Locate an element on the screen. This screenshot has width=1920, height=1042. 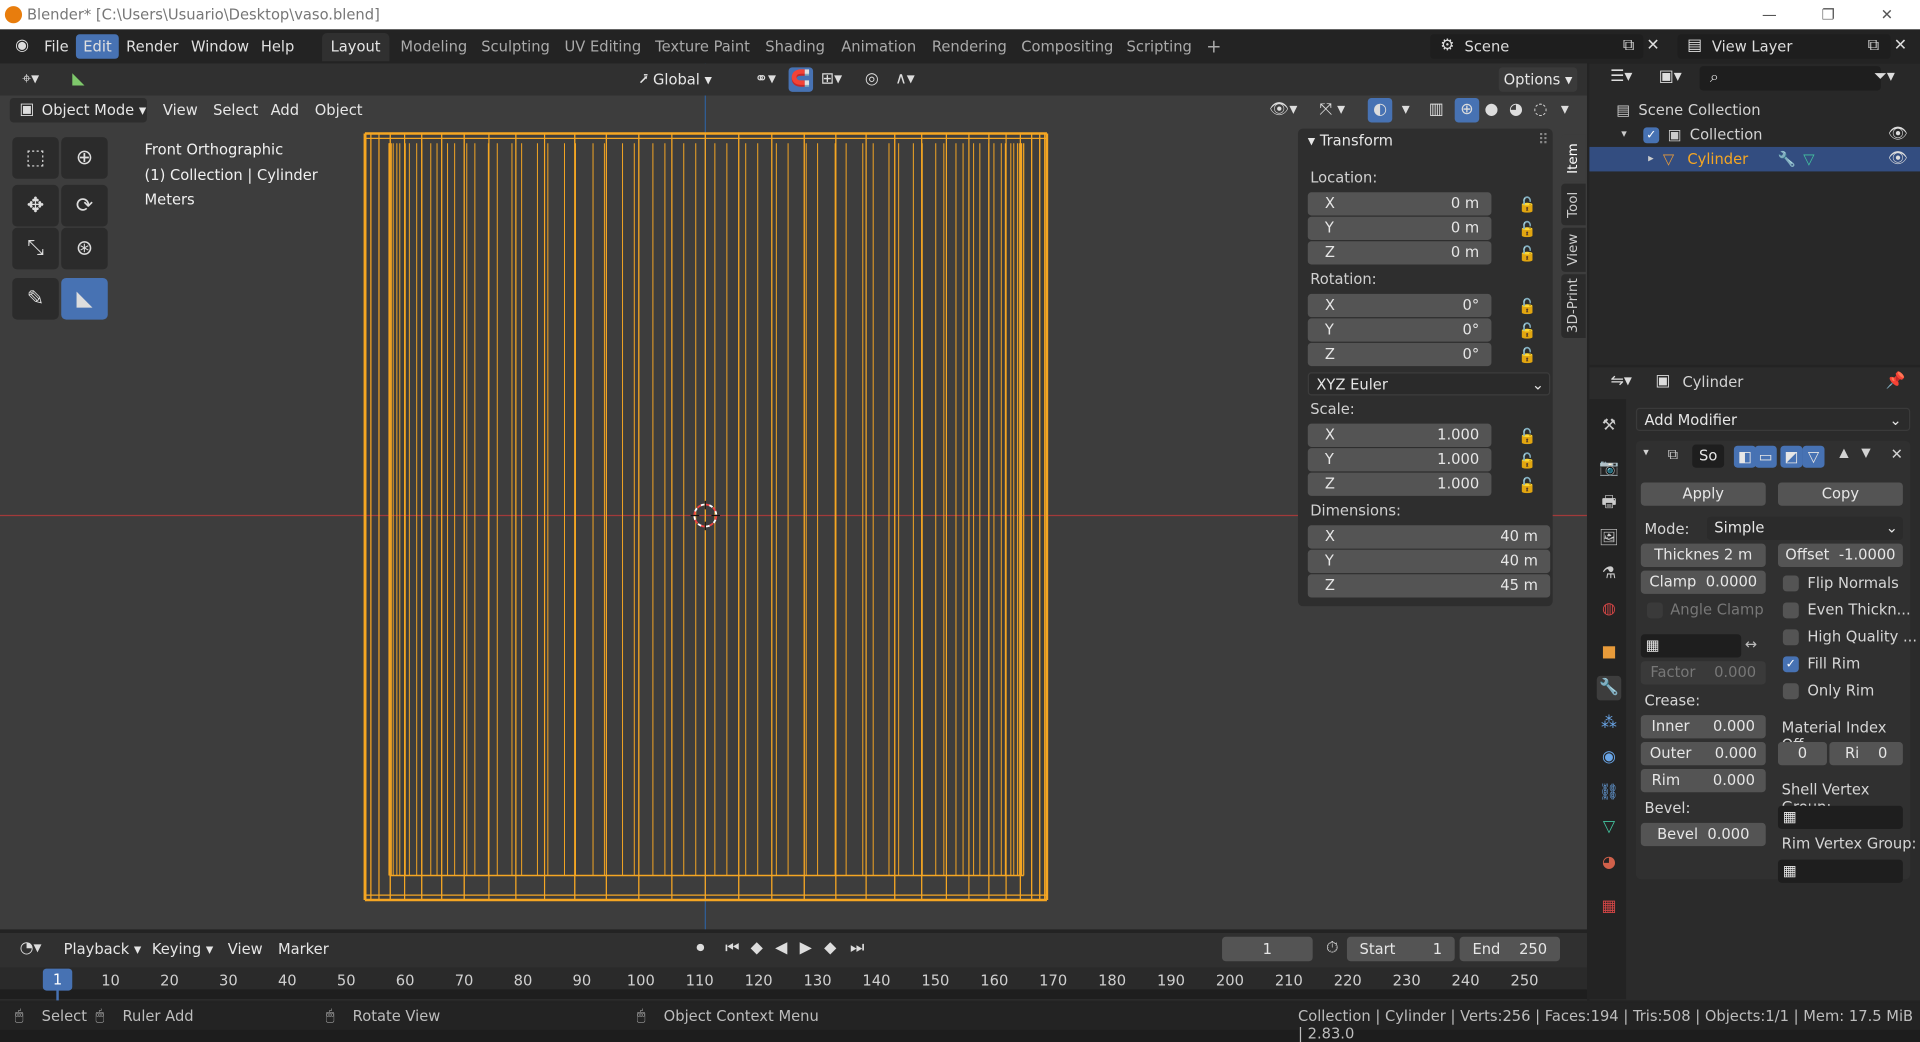
thickness-field: Thicknes 2 m is located at coordinates (1703, 555).